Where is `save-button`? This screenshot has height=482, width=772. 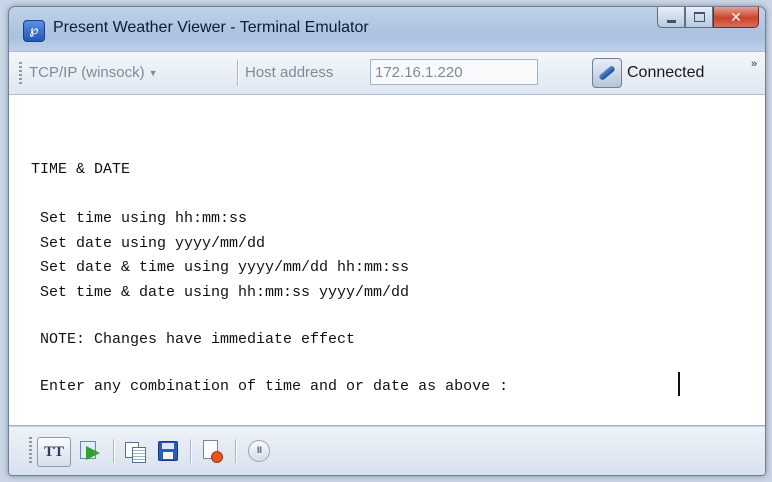
save-button is located at coordinates (168, 451).